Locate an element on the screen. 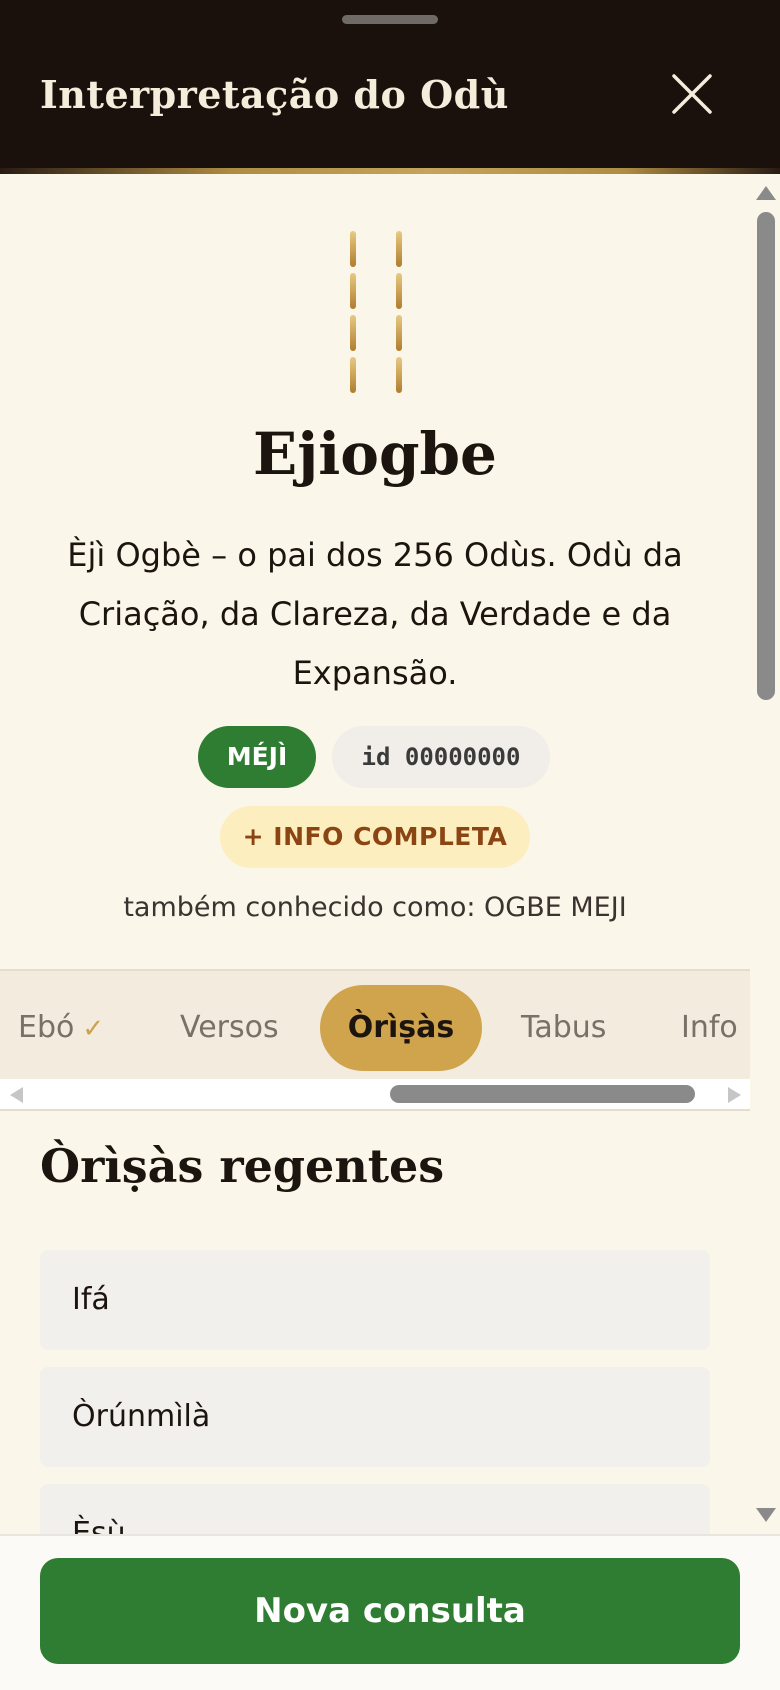 The height and width of the screenshot is (1690, 780). scroll-up-arrow-icon is located at coordinates (766, 193).